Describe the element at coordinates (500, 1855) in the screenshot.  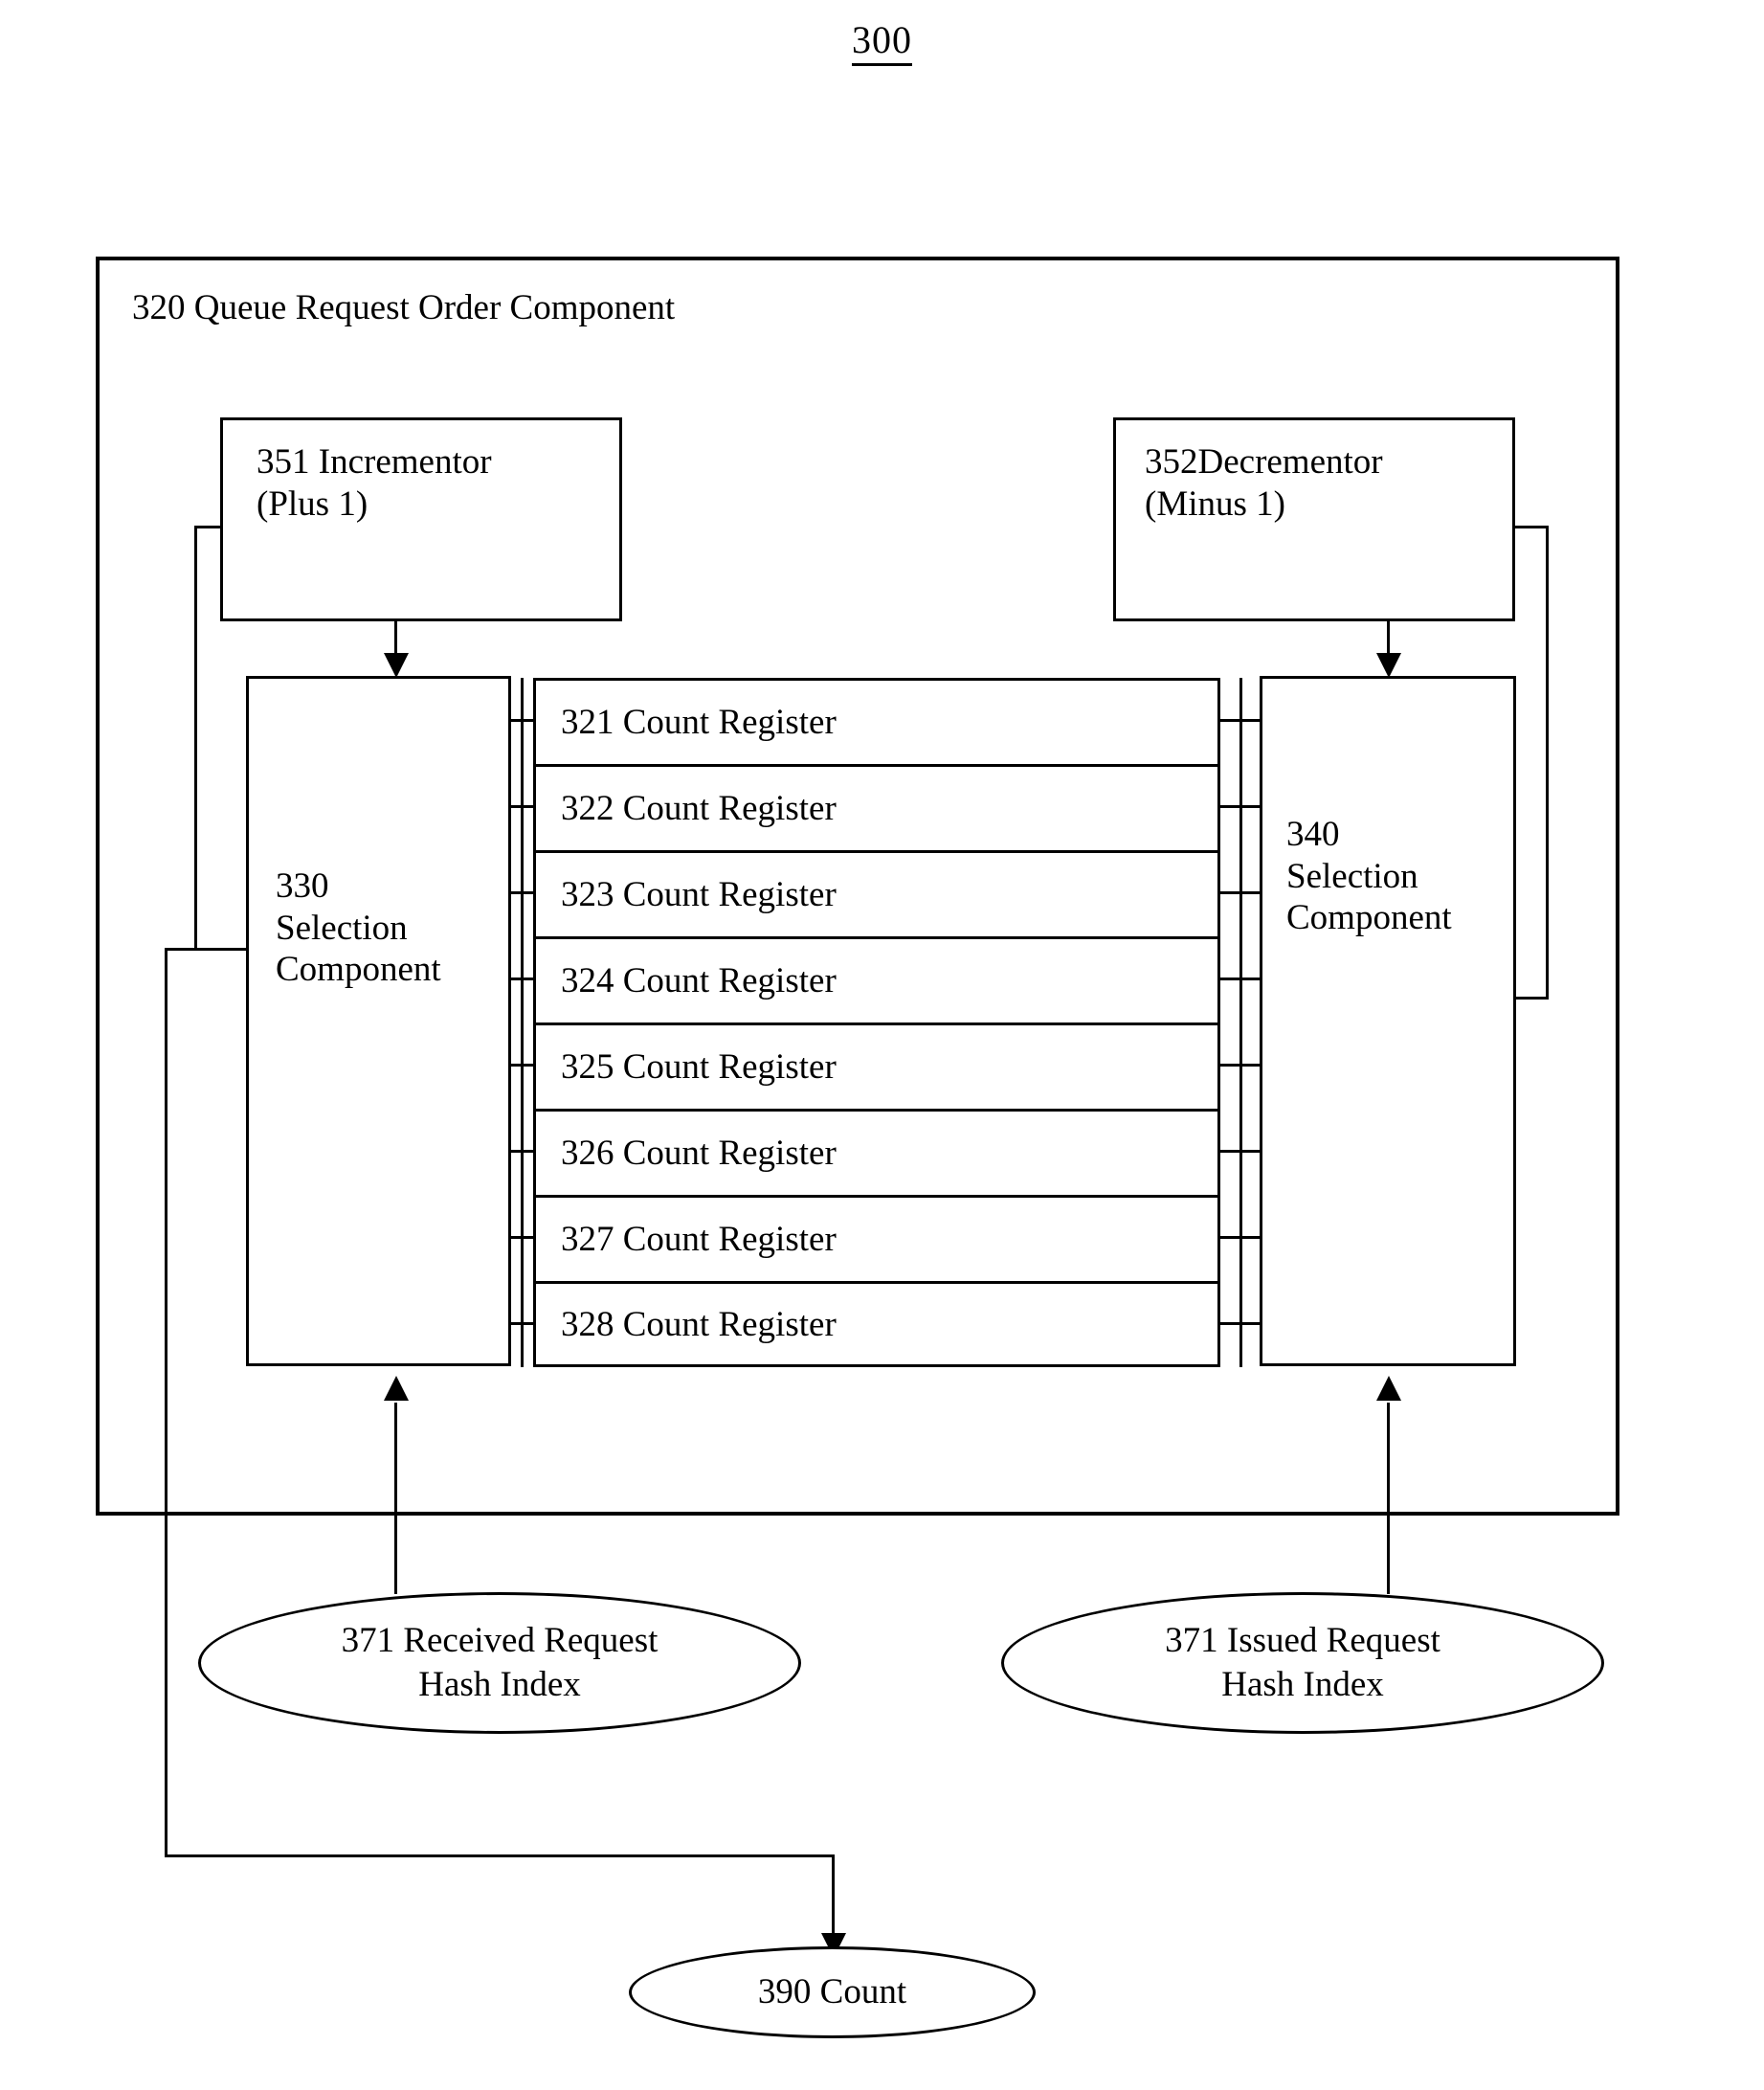
I see `count-output-horizontal-line` at that location.